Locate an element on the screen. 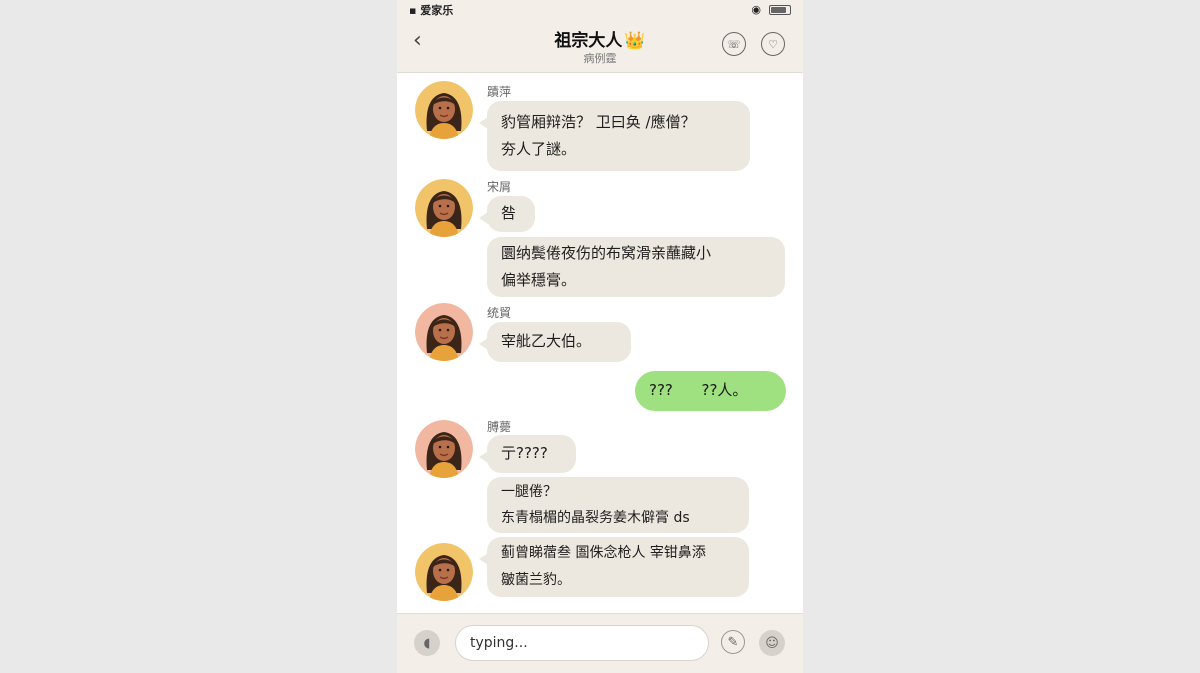 This screenshot has height=673, width=1200. status-bar: ▪ 爱家乐 ◉ is located at coordinates (600, 9).